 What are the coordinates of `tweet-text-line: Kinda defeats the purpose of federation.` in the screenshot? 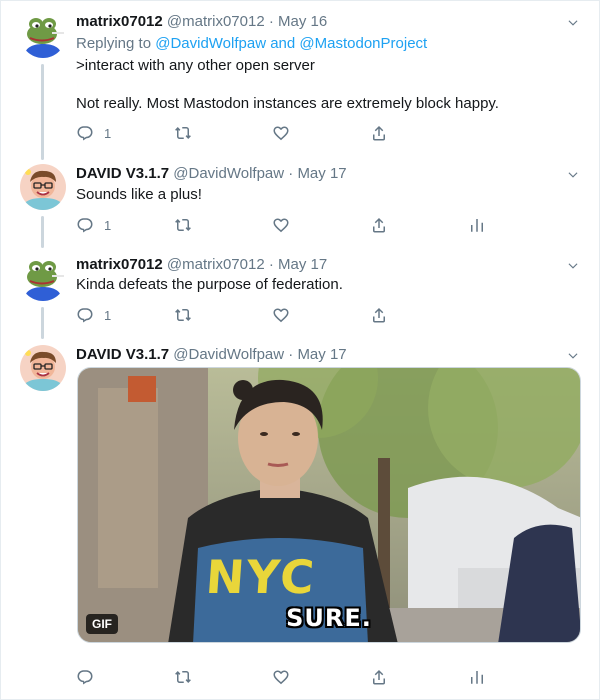 It's located at (209, 284).